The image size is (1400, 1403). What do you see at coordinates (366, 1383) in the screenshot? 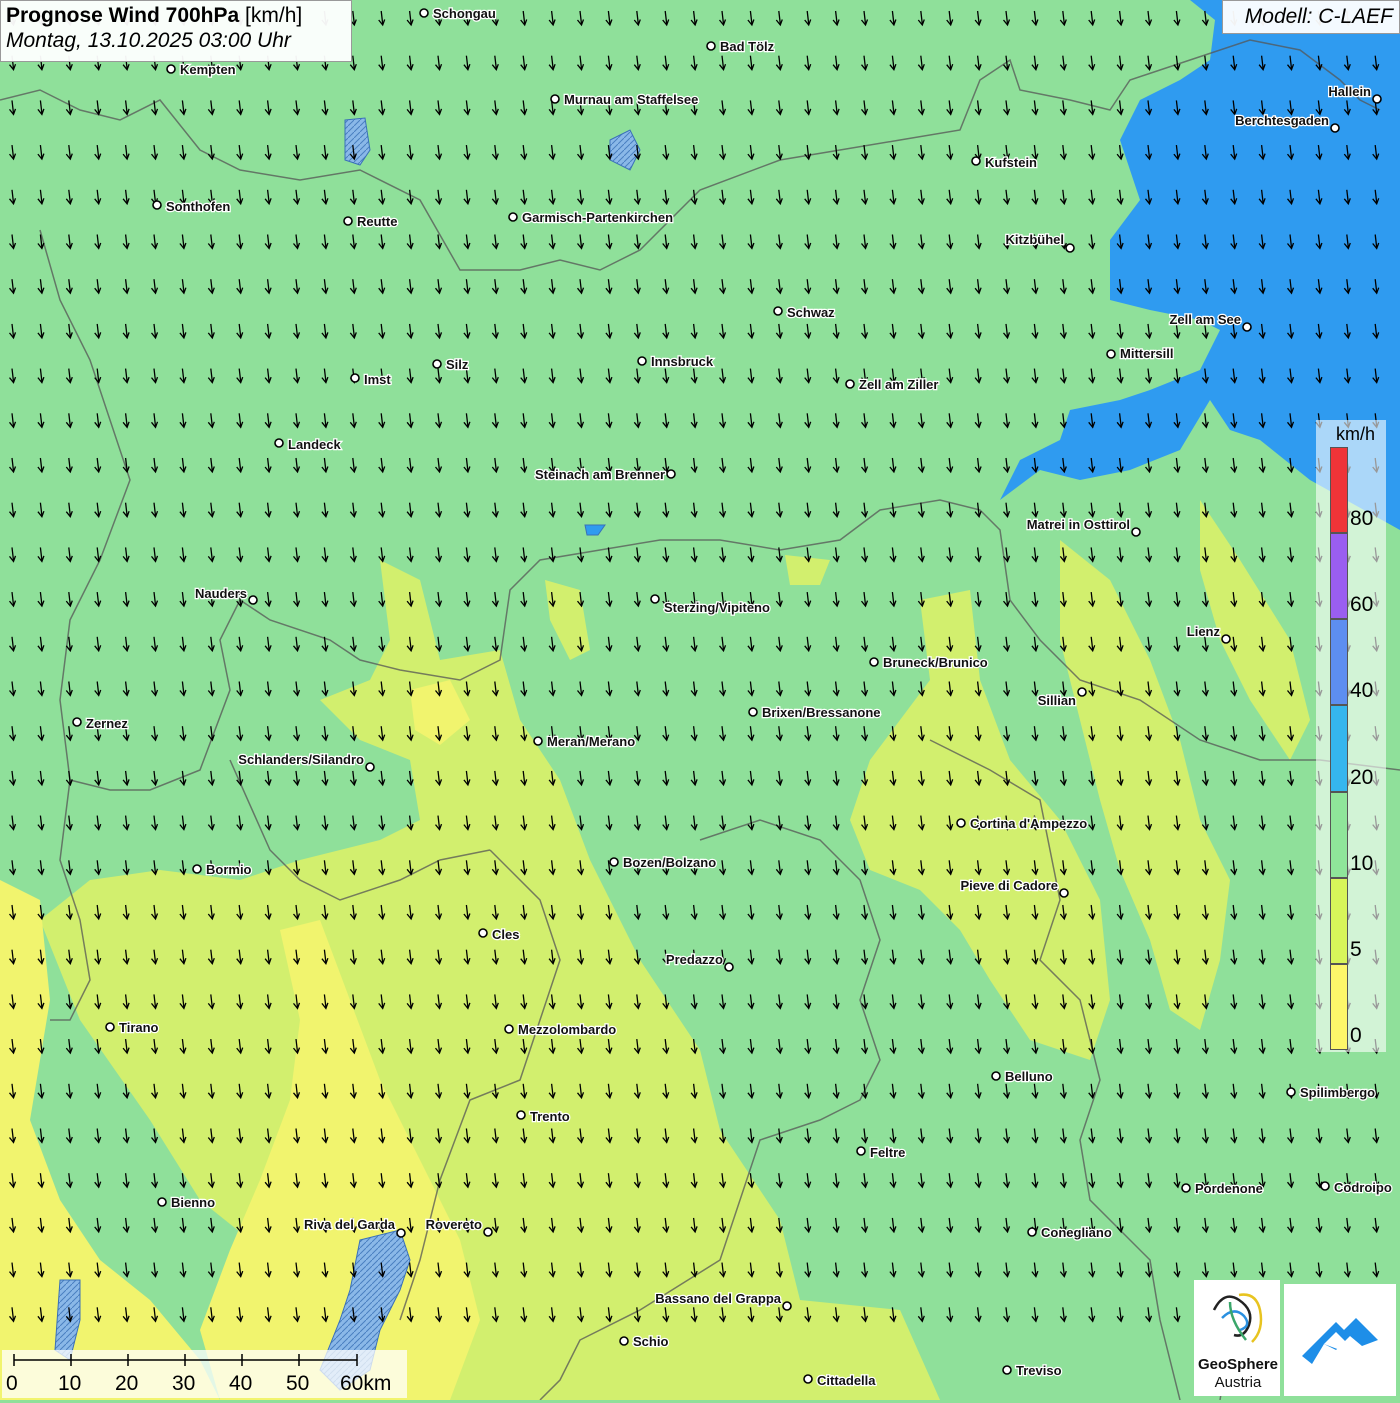
I see `scale-label-60: 60km` at bounding box center [366, 1383].